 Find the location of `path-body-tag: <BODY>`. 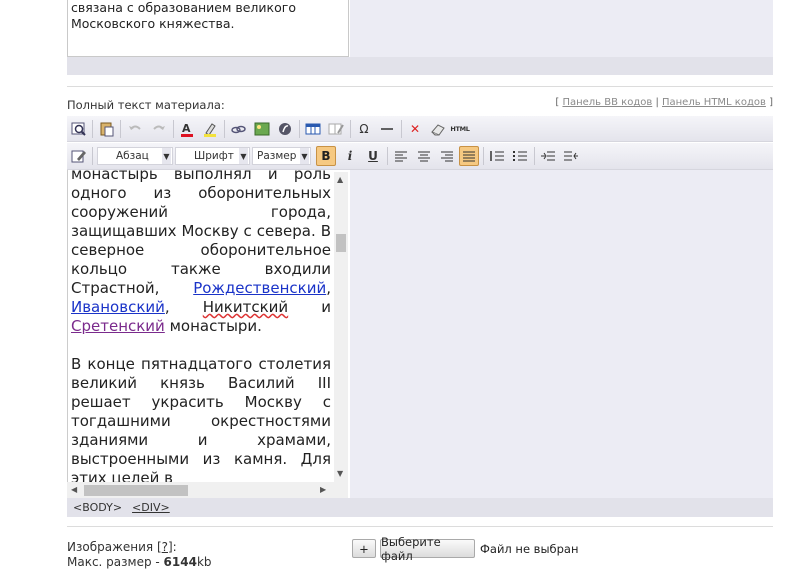

path-body-tag: <BODY> is located at coordinates (97, 507).